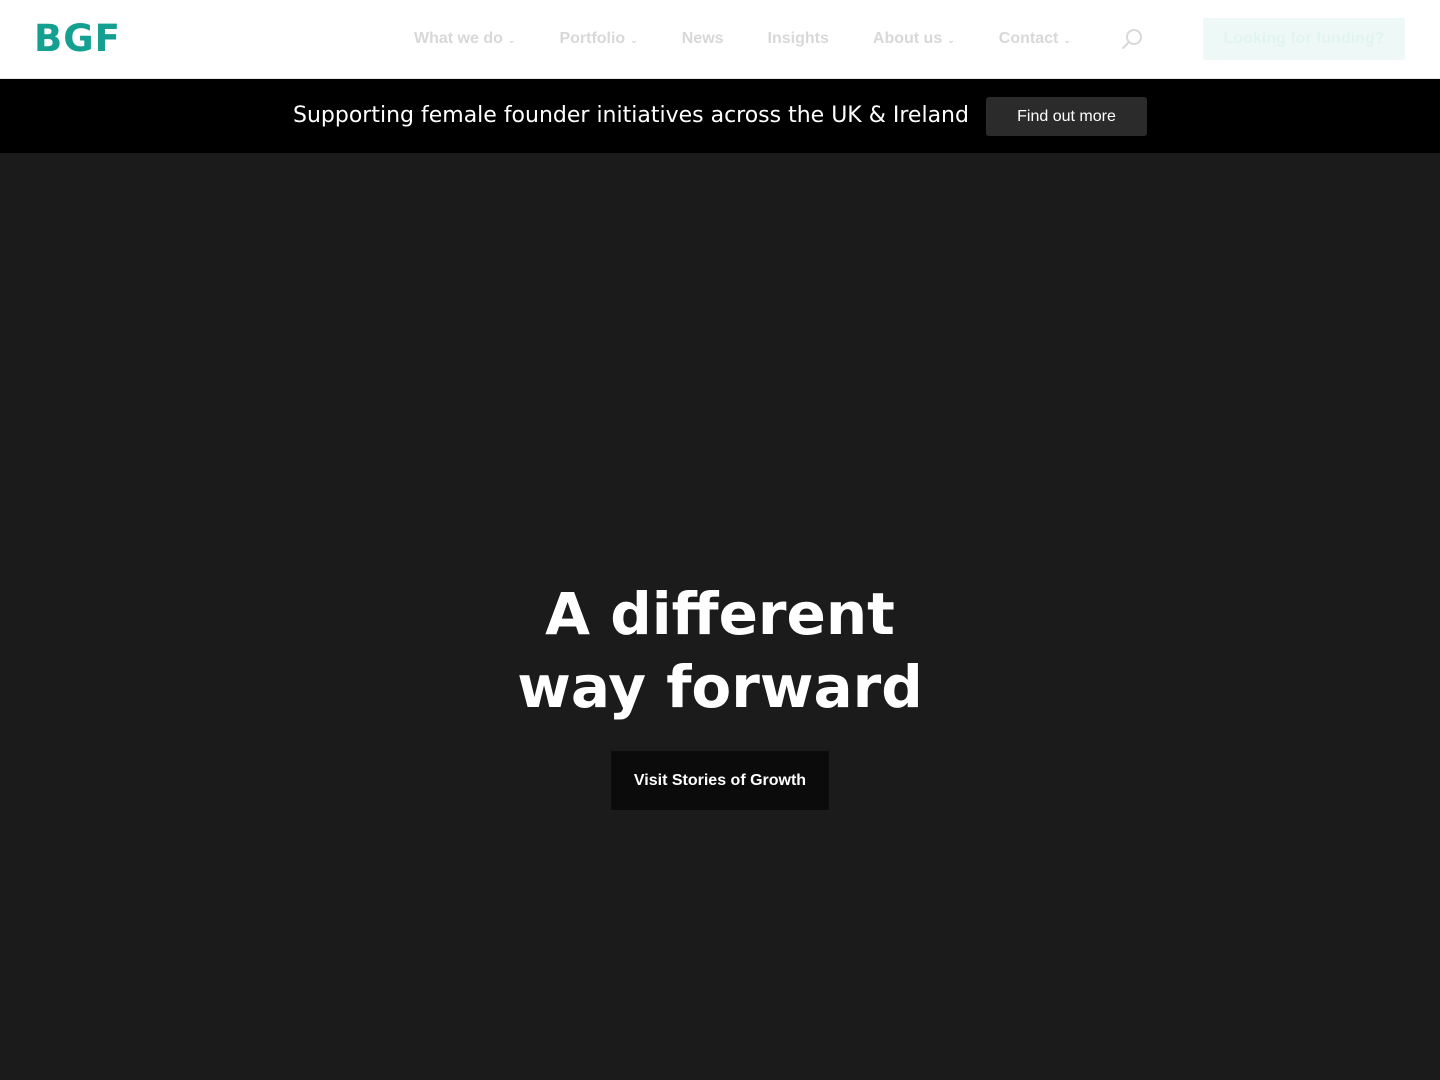 This screenshot has height=1080, width=1440. Describe the element at coordinates (720, 651) in the screenshot. I see `hero-title: A different way forward` at that location.